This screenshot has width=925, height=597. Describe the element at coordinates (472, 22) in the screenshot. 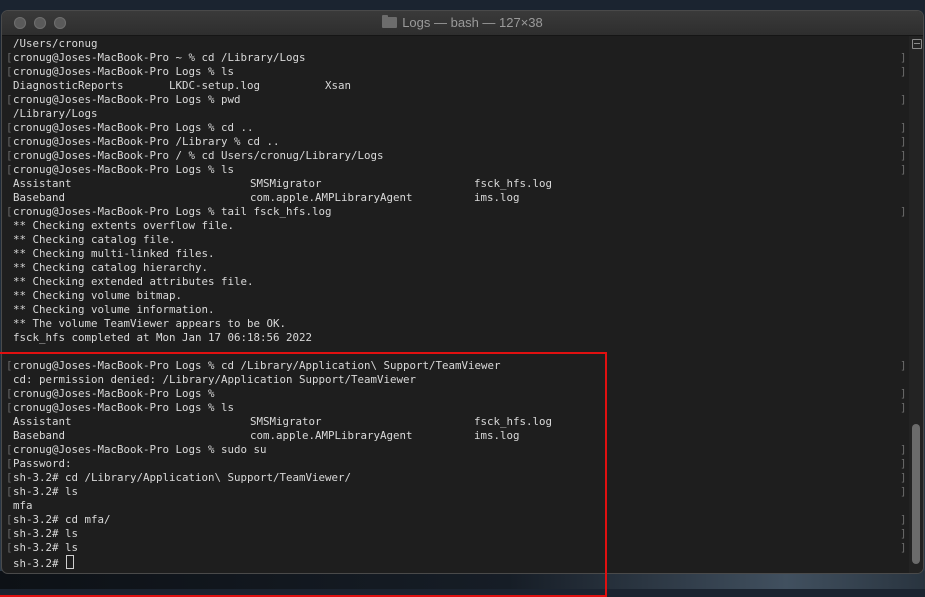

I see `window-title: Logs — bash — 127×38` at that location.